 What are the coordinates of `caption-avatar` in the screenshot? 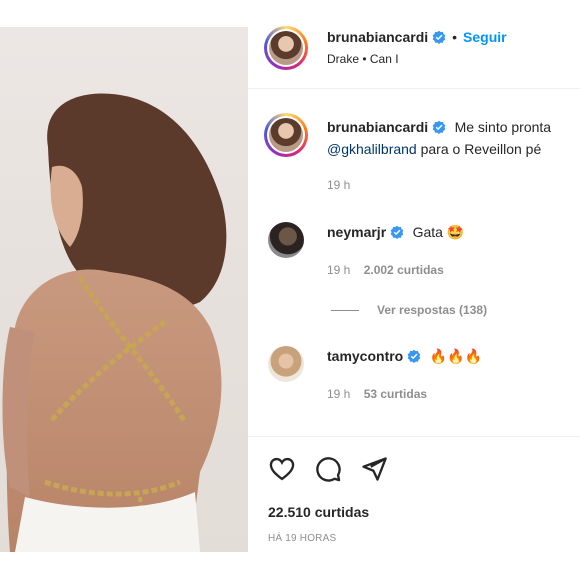 It's located at (286, 135).